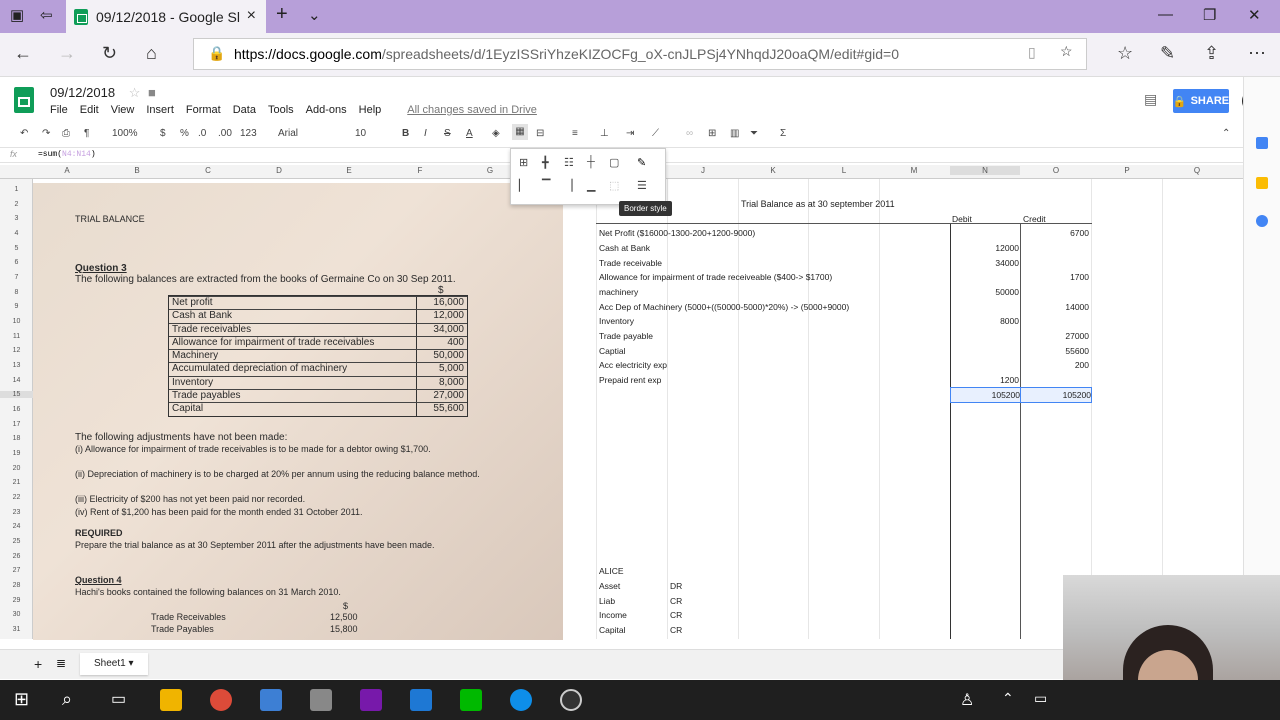 The image size is (1280, 720). I want to click on row-header: 25, so click(16, 541).